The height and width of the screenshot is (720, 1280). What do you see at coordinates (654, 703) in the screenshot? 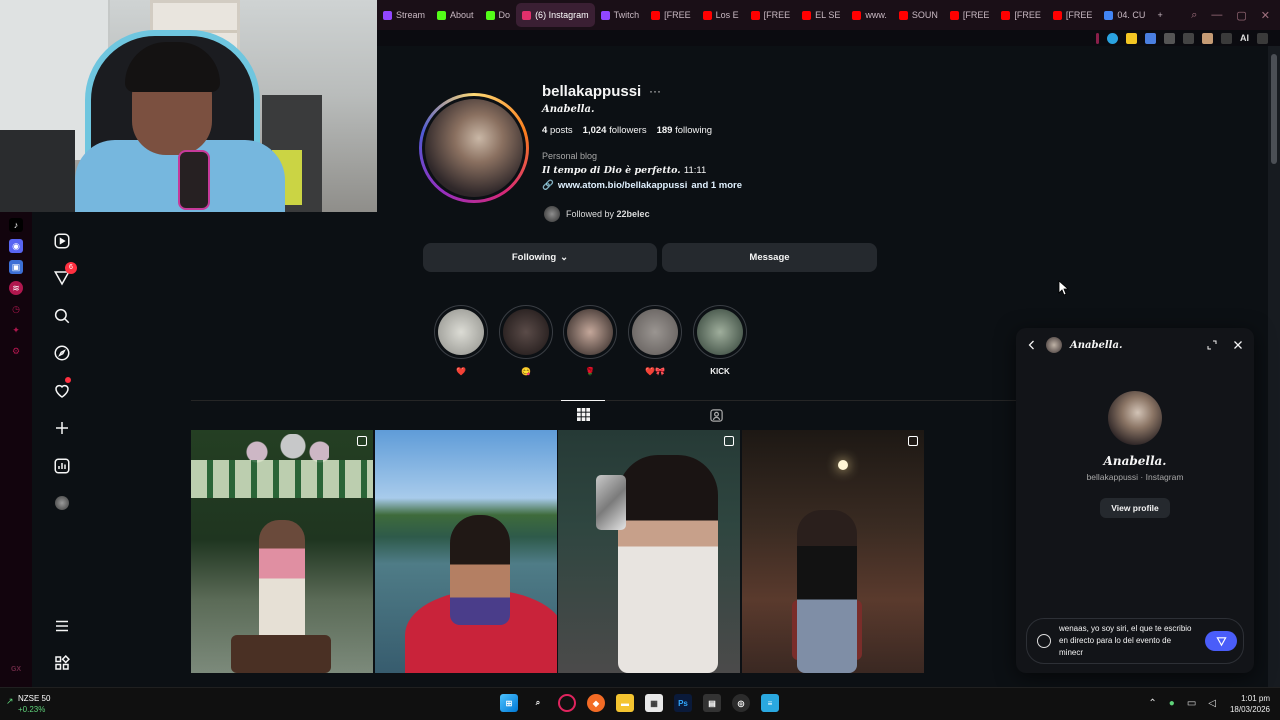
I see `store-icon: ▦` at bounding box center [654, 703].